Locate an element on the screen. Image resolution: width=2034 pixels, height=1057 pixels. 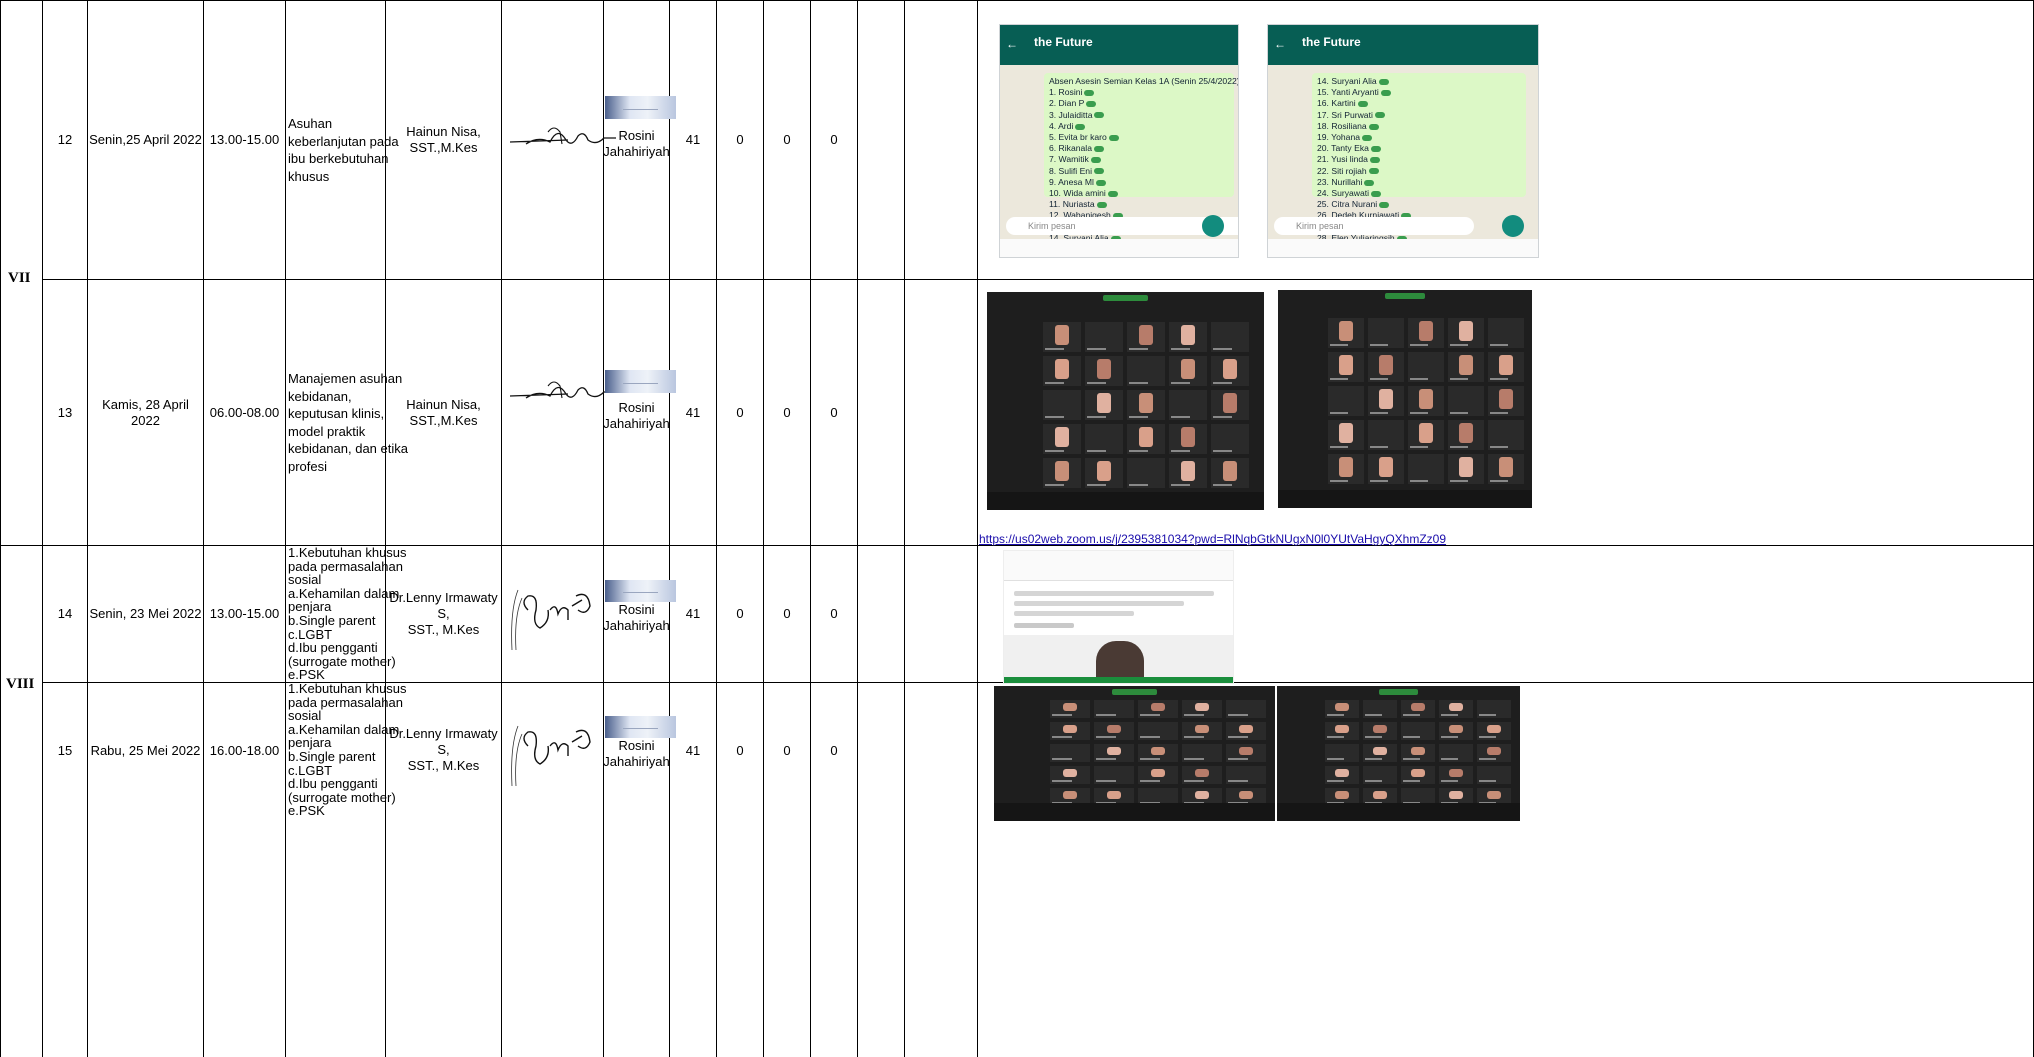
lecturer-name: Hainun Nisa, SST.,M.Kes is located at coordinates (443, 412).